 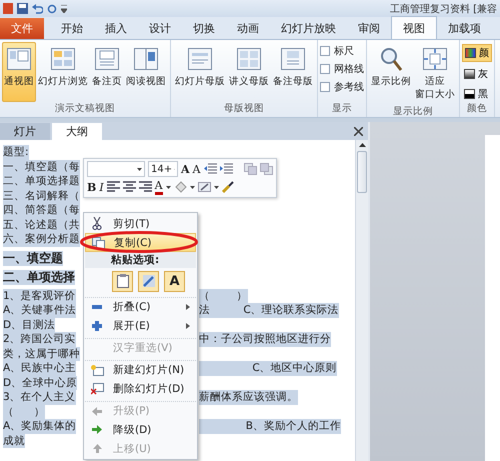 I want to click on group-label: 显示比例, so click(x=413, y=111).